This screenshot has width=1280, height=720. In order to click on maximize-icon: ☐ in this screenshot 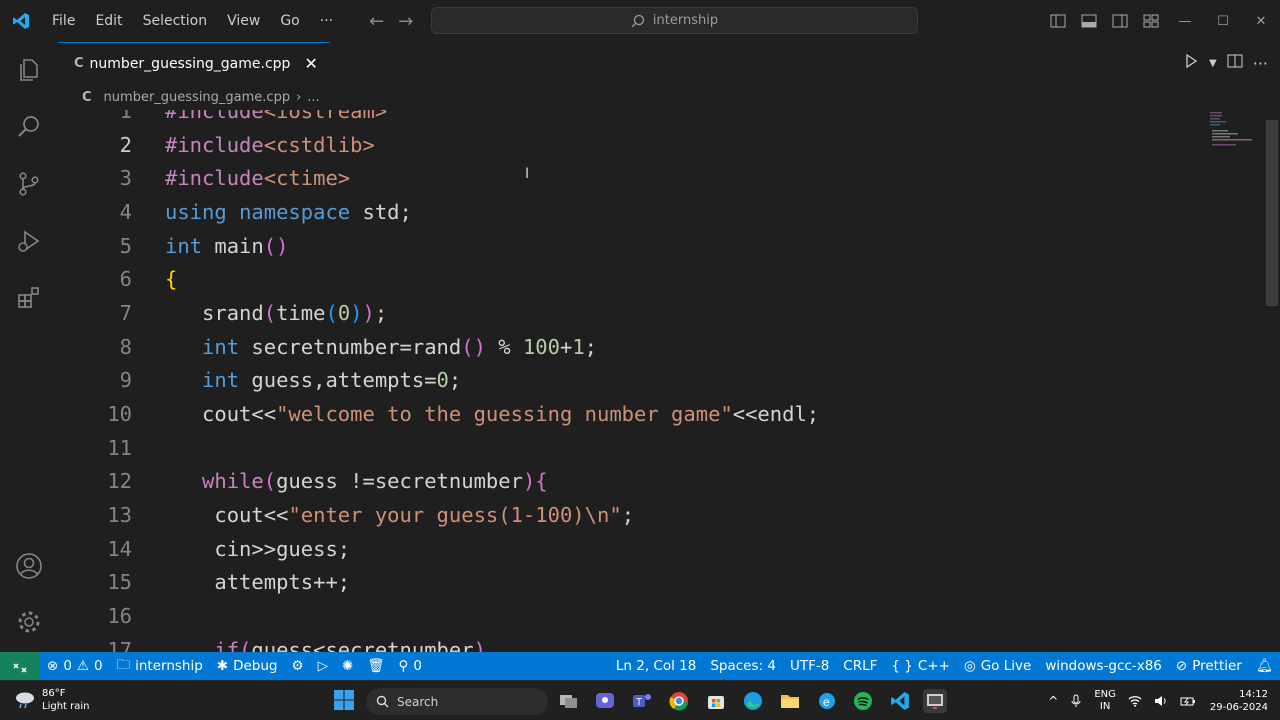, I will do `click(1223, 21)`.